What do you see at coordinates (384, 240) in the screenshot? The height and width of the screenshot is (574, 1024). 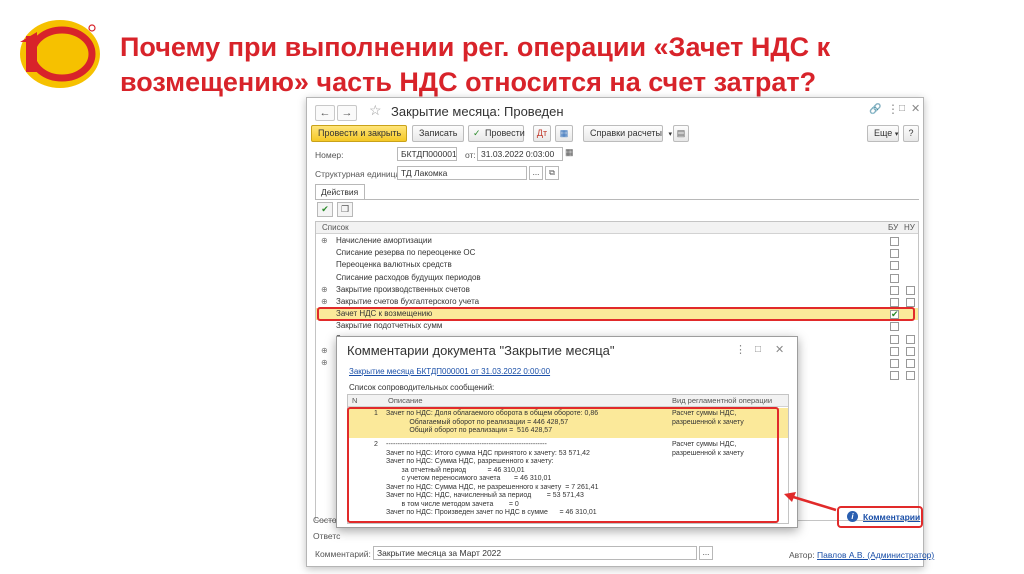 I see `list-item-label: Начисление амортизации` at bounding box center [384, 240].